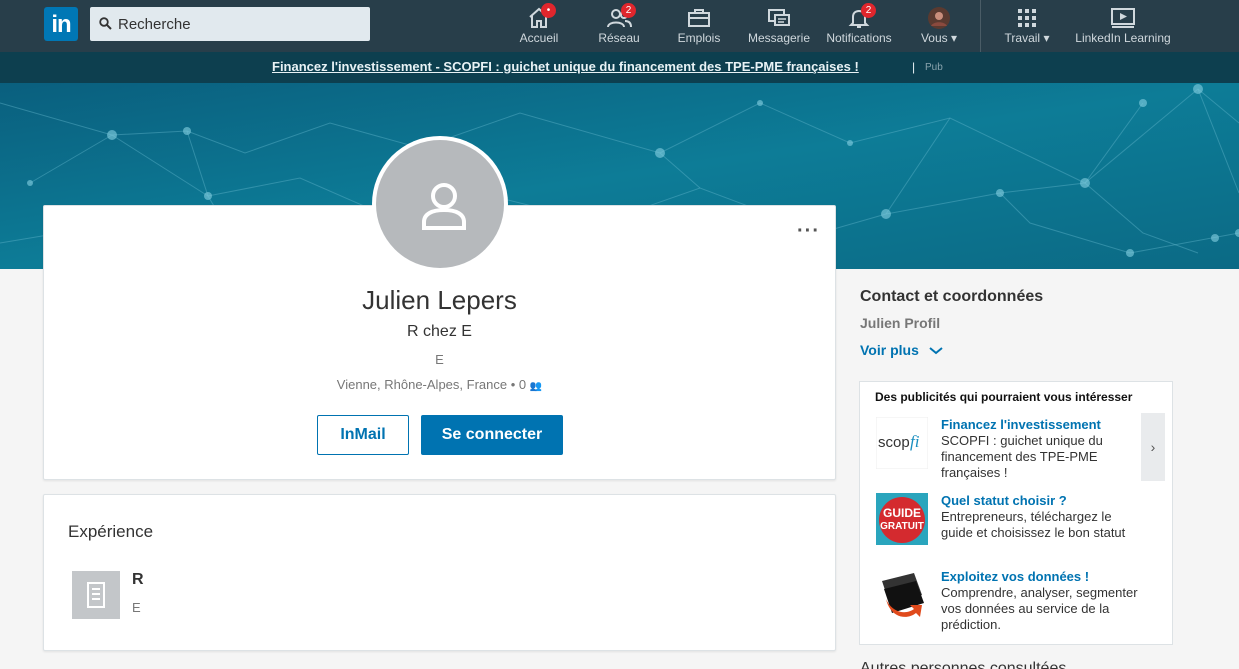  I want to click on grid-icon, so click(1027, 18).